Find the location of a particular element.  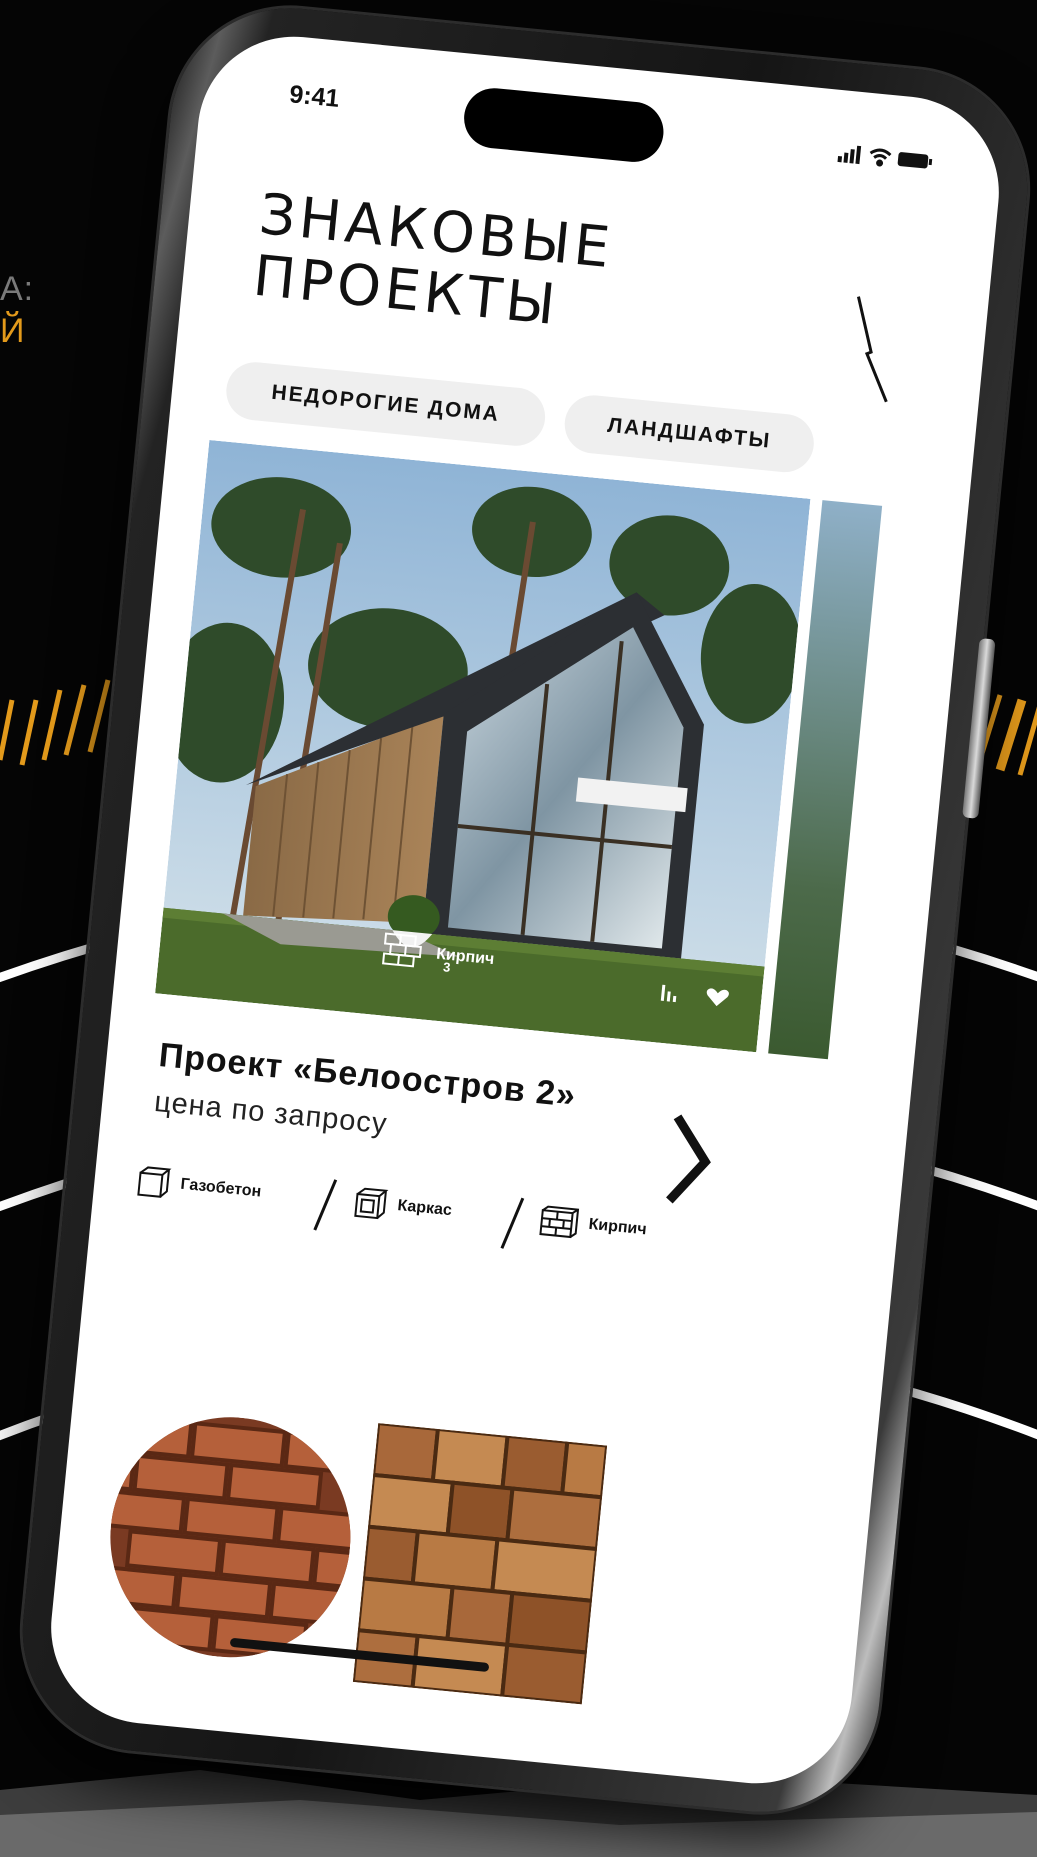

block-icon is located at coordinates (154, 1182).